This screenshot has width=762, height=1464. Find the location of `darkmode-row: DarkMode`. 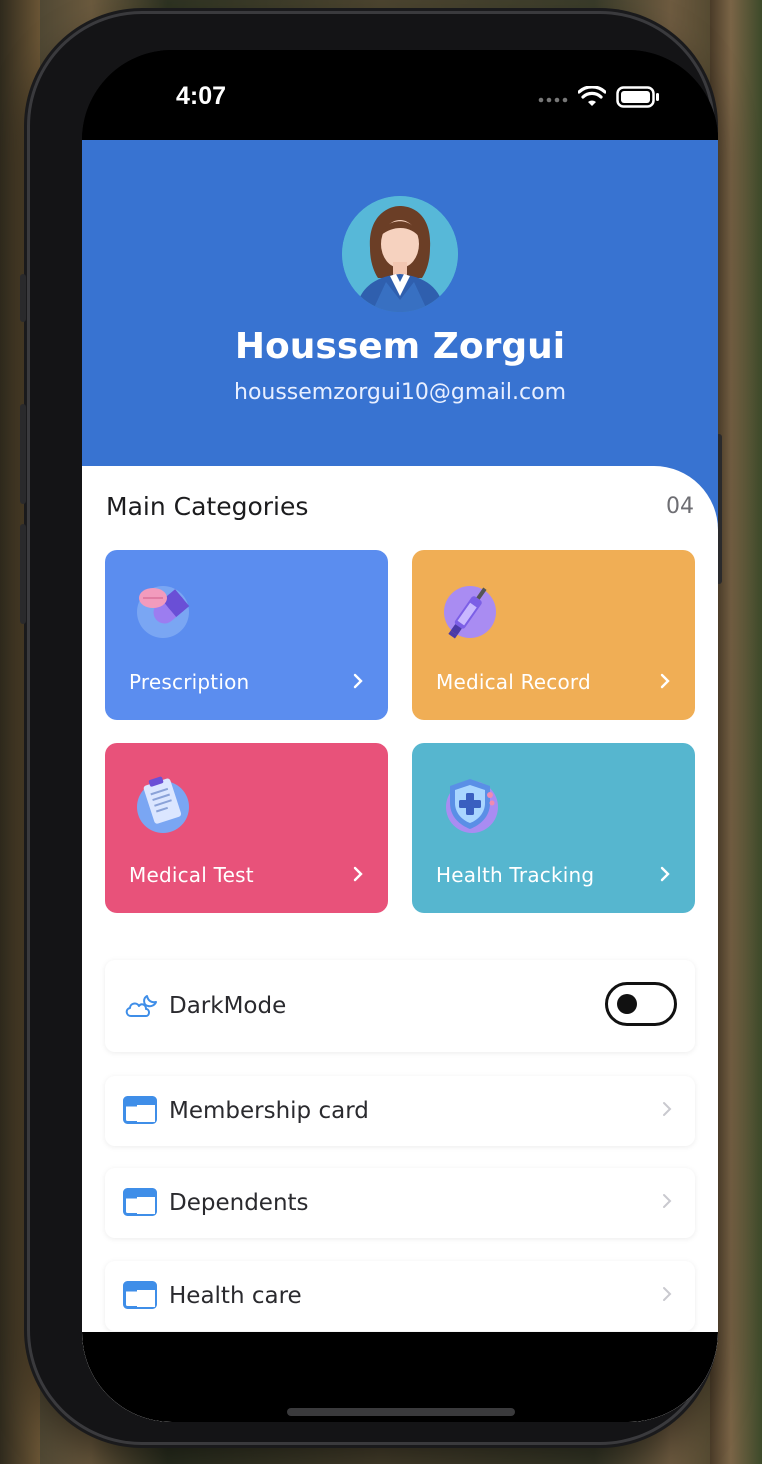

darkmode-row: DarkMode is located at coordinates (400, 1006).